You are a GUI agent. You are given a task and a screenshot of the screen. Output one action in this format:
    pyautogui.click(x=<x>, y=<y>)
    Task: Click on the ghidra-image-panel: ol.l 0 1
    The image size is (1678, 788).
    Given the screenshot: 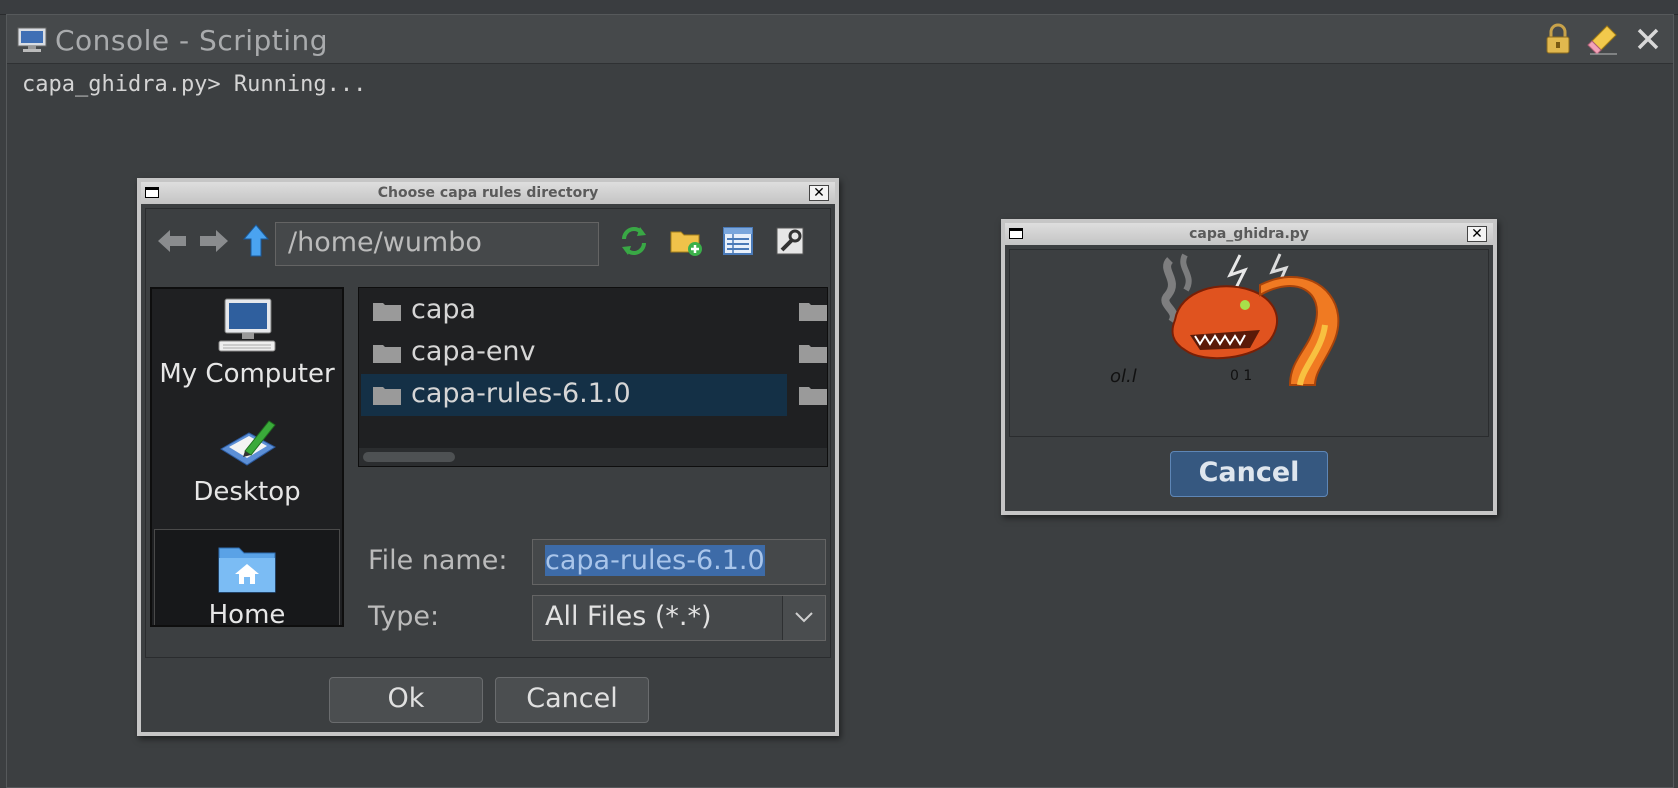 What is the action you would take?
    pyautogui.click(x=1249, y=343)
    